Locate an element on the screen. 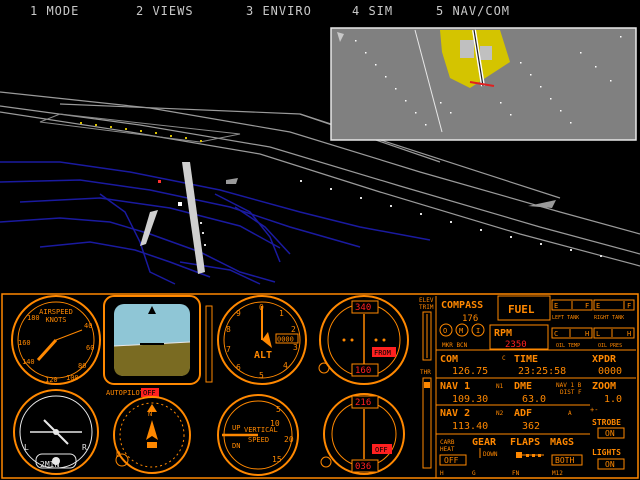  flaps-key: FN is located at coordinates (516, 473).